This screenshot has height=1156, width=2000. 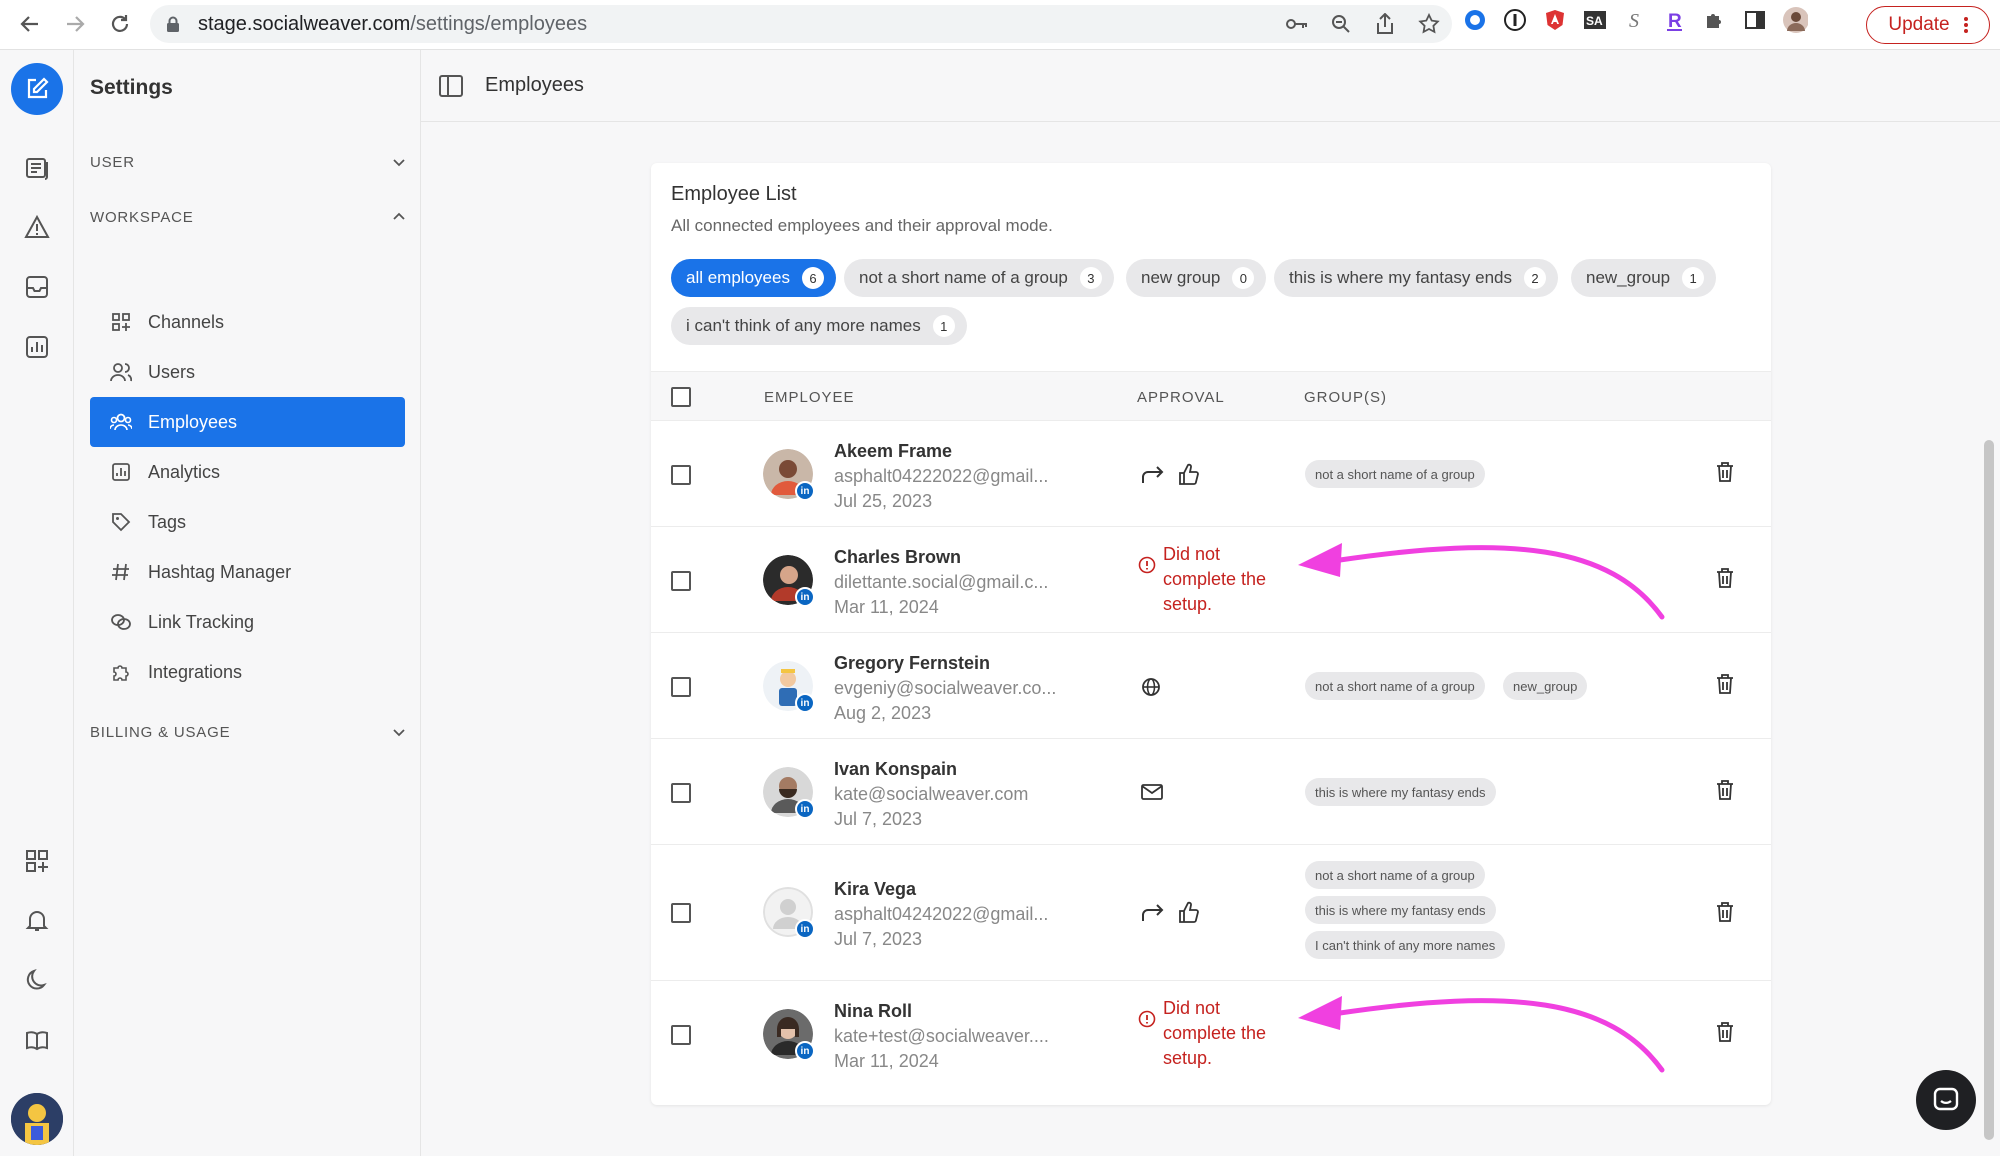 I want to click on share-icon, so click(x=1385, y=24).